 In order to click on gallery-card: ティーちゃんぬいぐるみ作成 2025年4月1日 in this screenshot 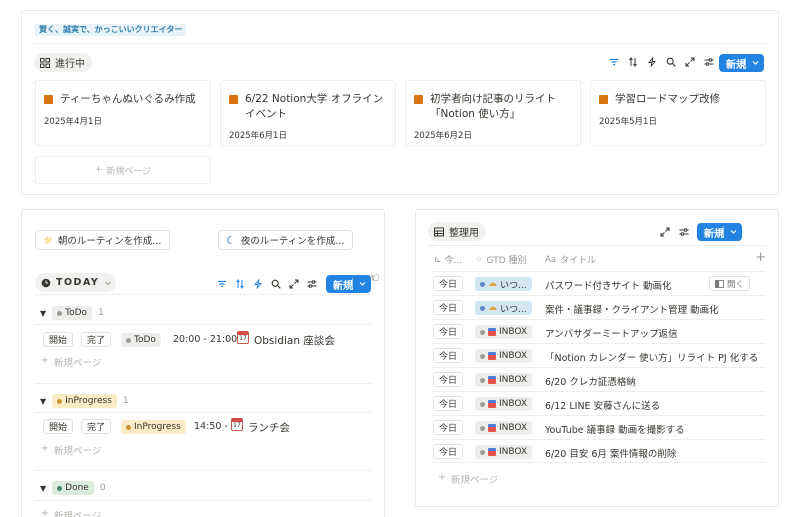, I will do `click(123, 113)`.